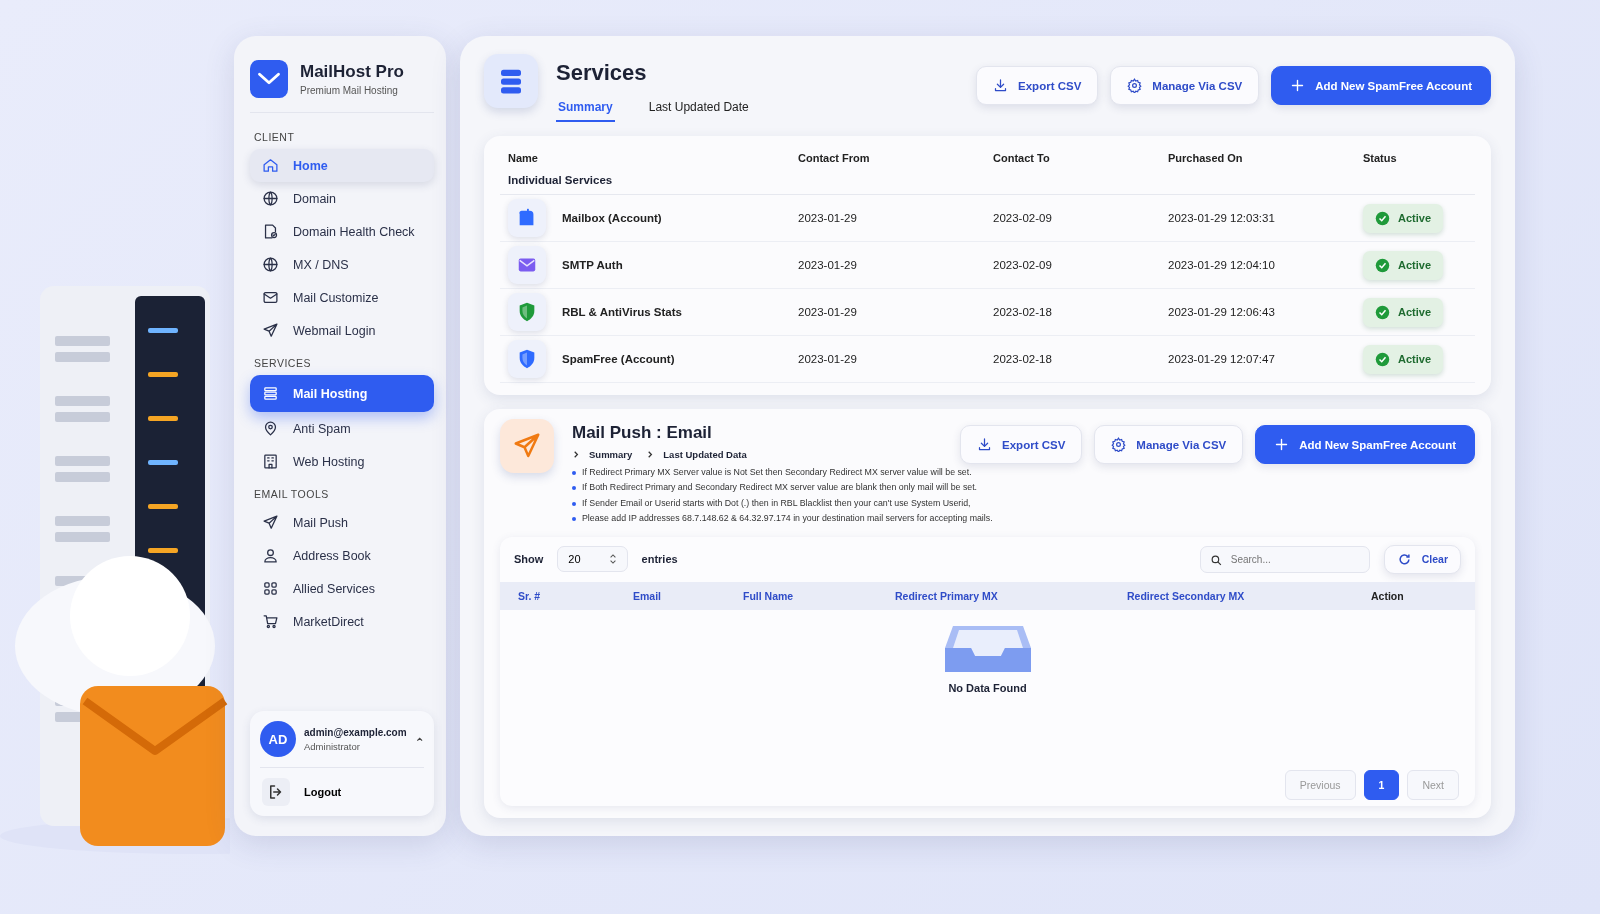 This screenshot has width=1600, height=914. Describe the element at coordinates (612, 218) in the screenshot. I see `table-cell: Mailbox (Account)` at that location.